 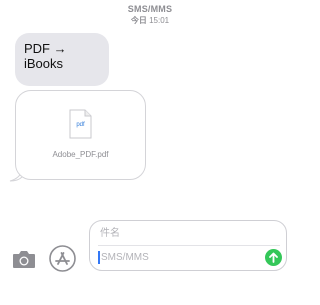 I want to click on timestamp-day: 今日, so click(x=138, y=20).